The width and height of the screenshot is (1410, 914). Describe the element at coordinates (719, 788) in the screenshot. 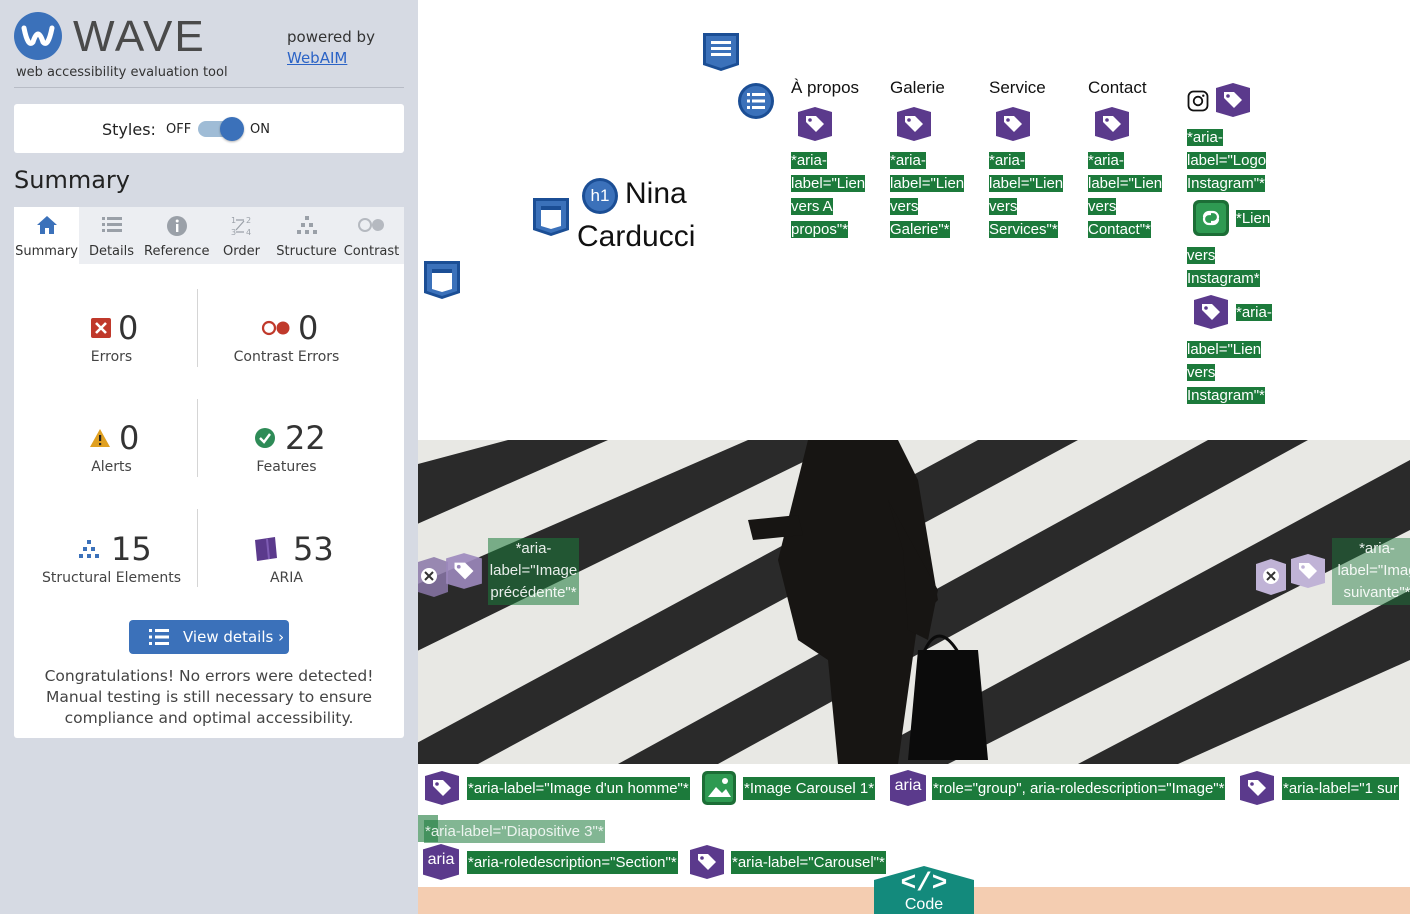

I see `image-icon` at that location.